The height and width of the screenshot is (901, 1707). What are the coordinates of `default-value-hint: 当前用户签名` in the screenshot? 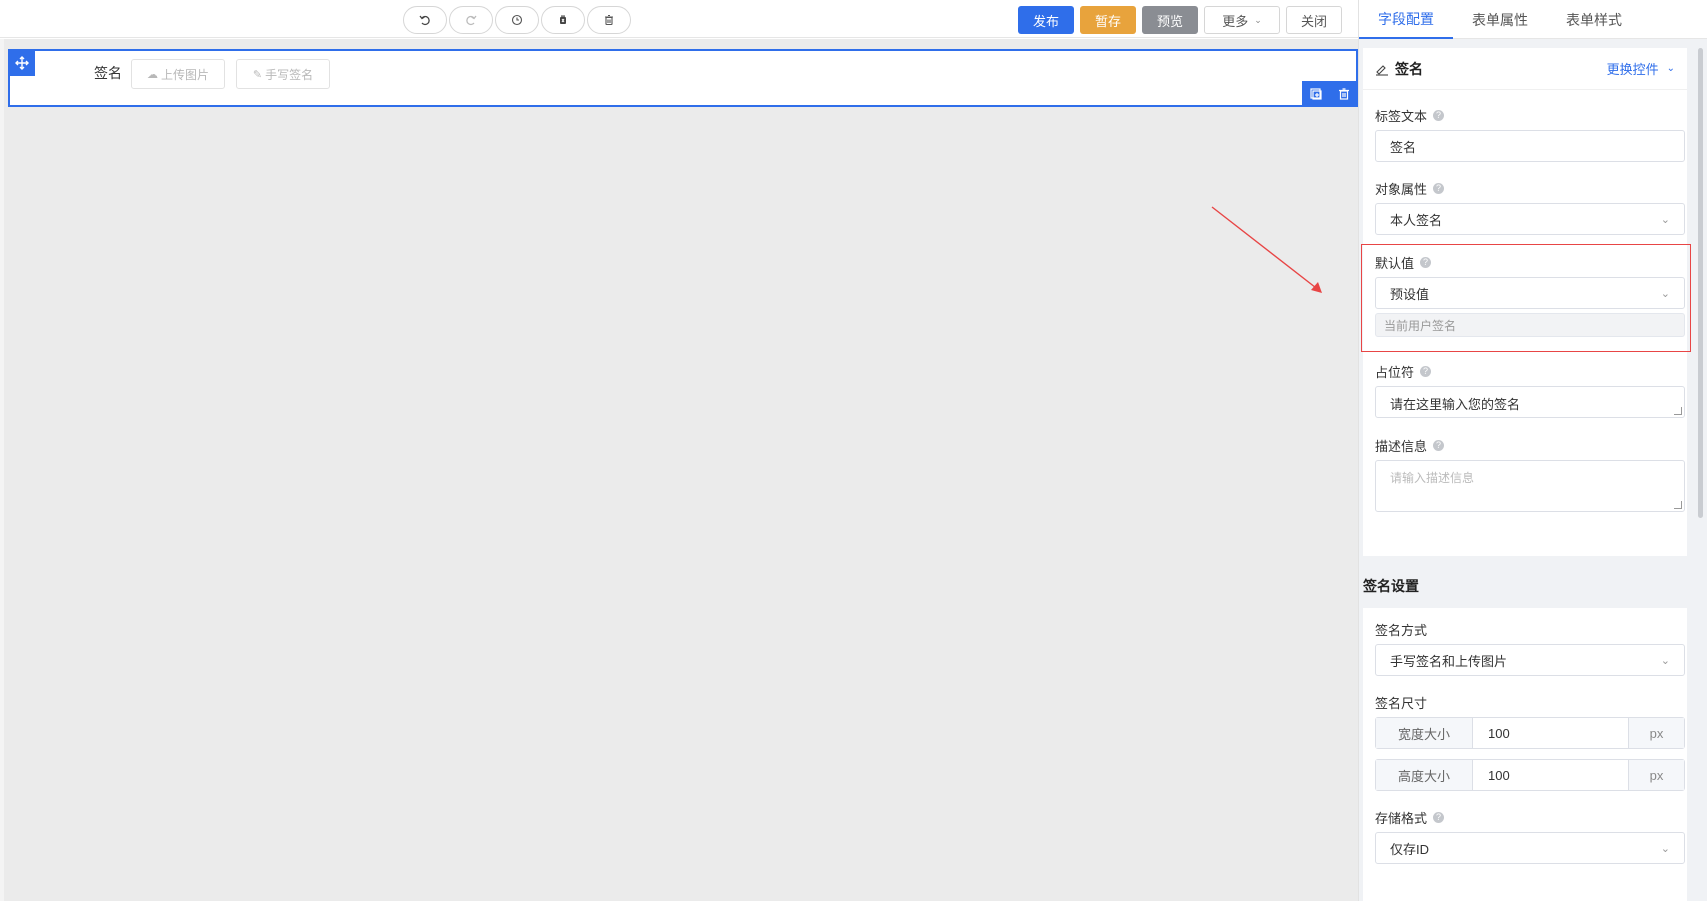 It's located at (1530, 325).